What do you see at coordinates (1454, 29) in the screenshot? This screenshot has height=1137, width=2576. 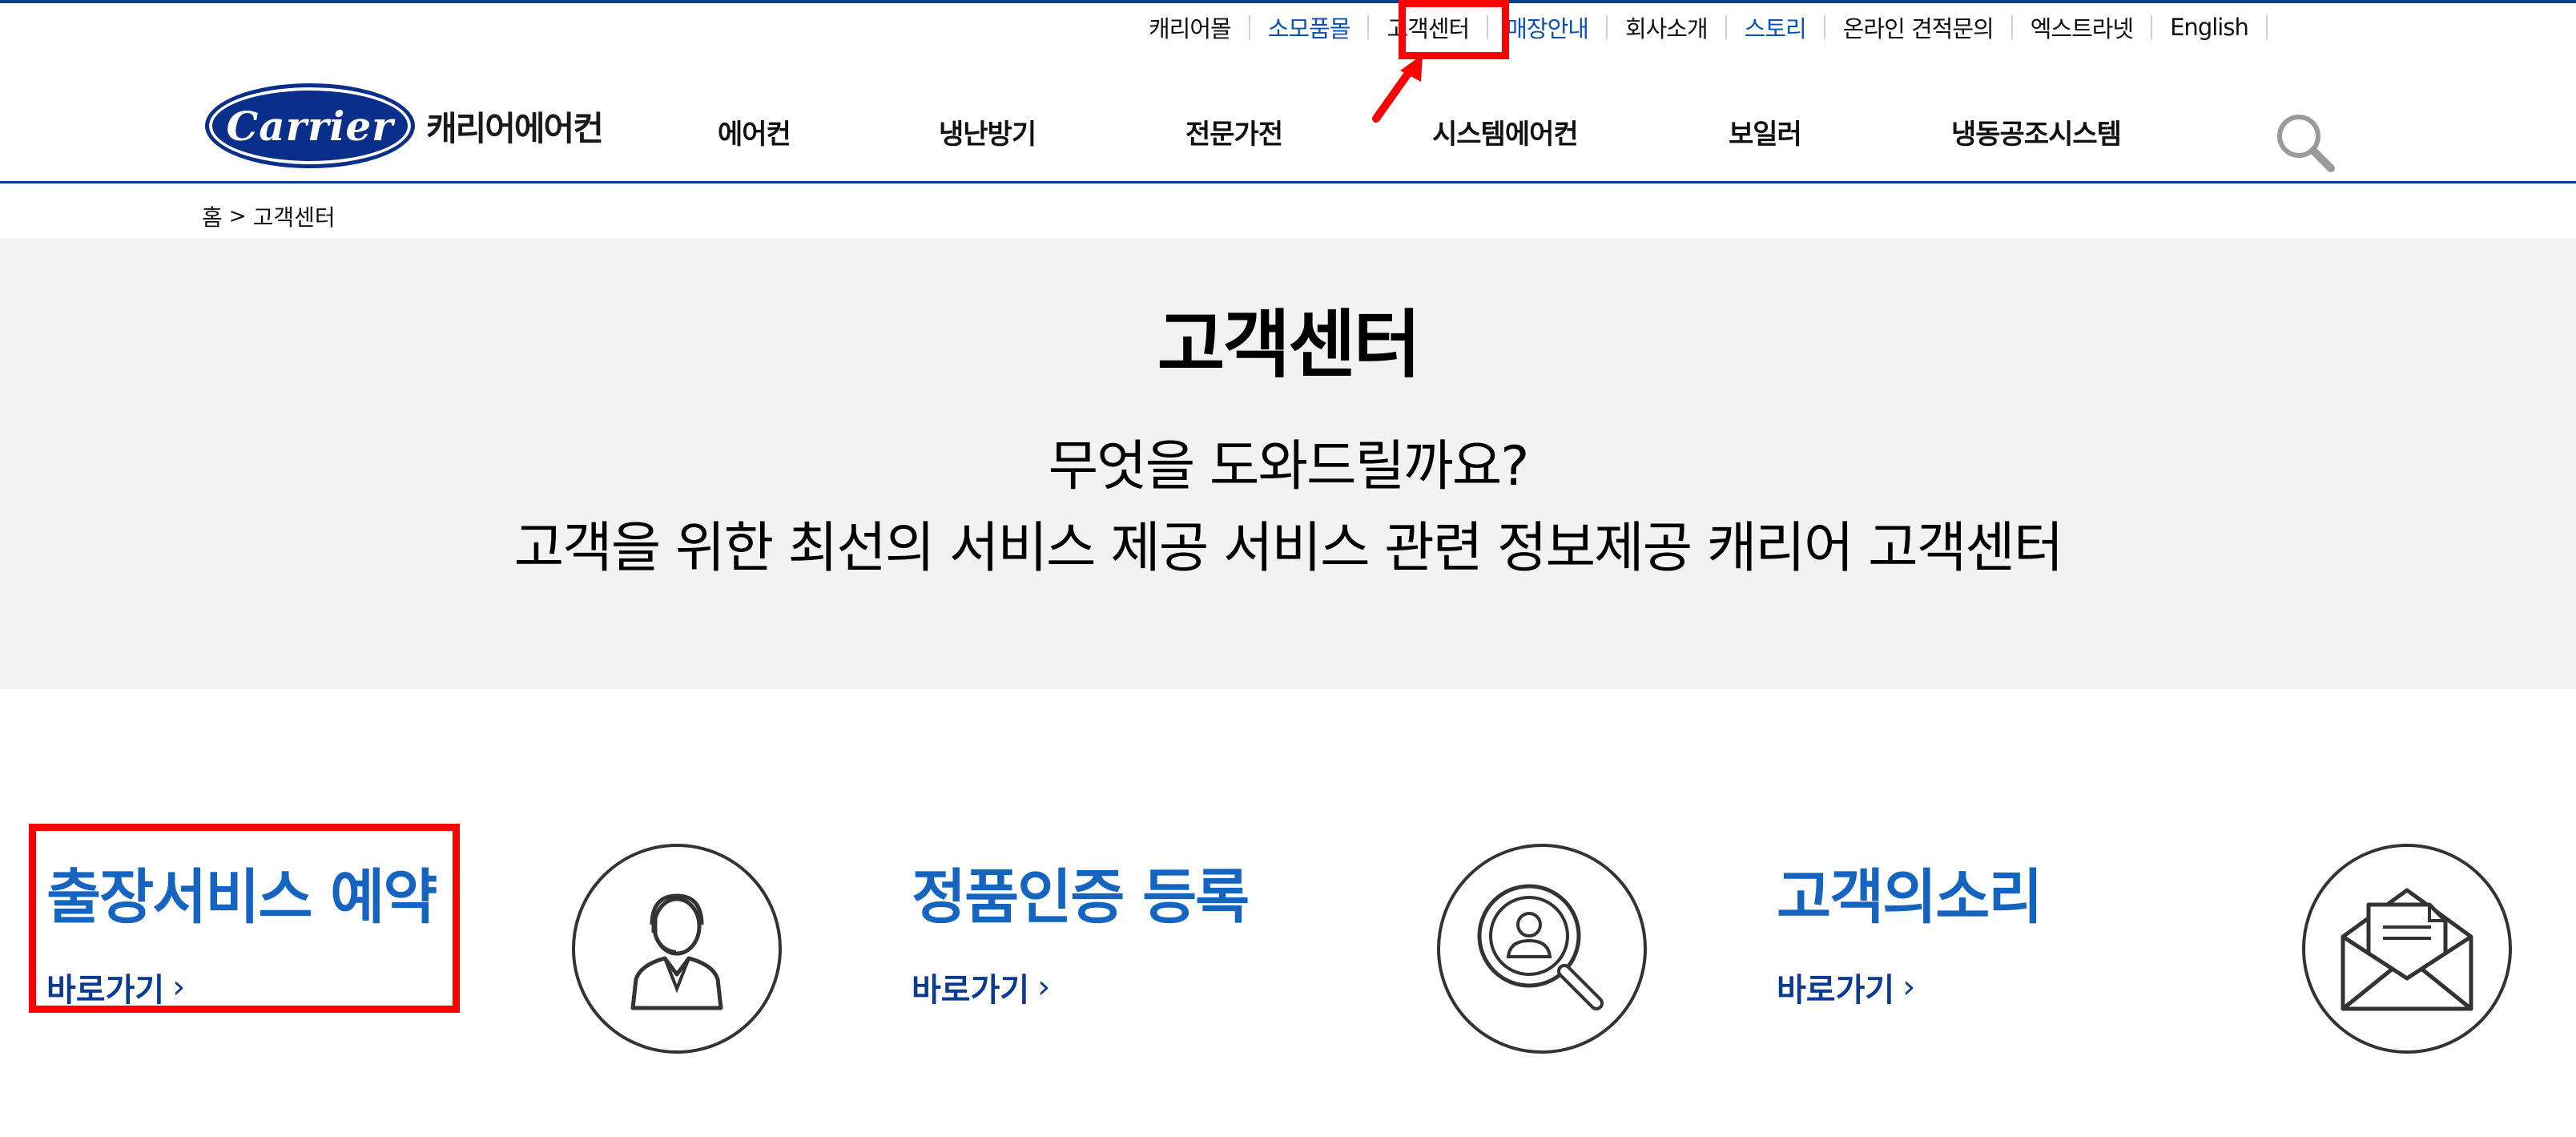 I see `highlight-box-customer-center` at bounding box center [1454, 29].